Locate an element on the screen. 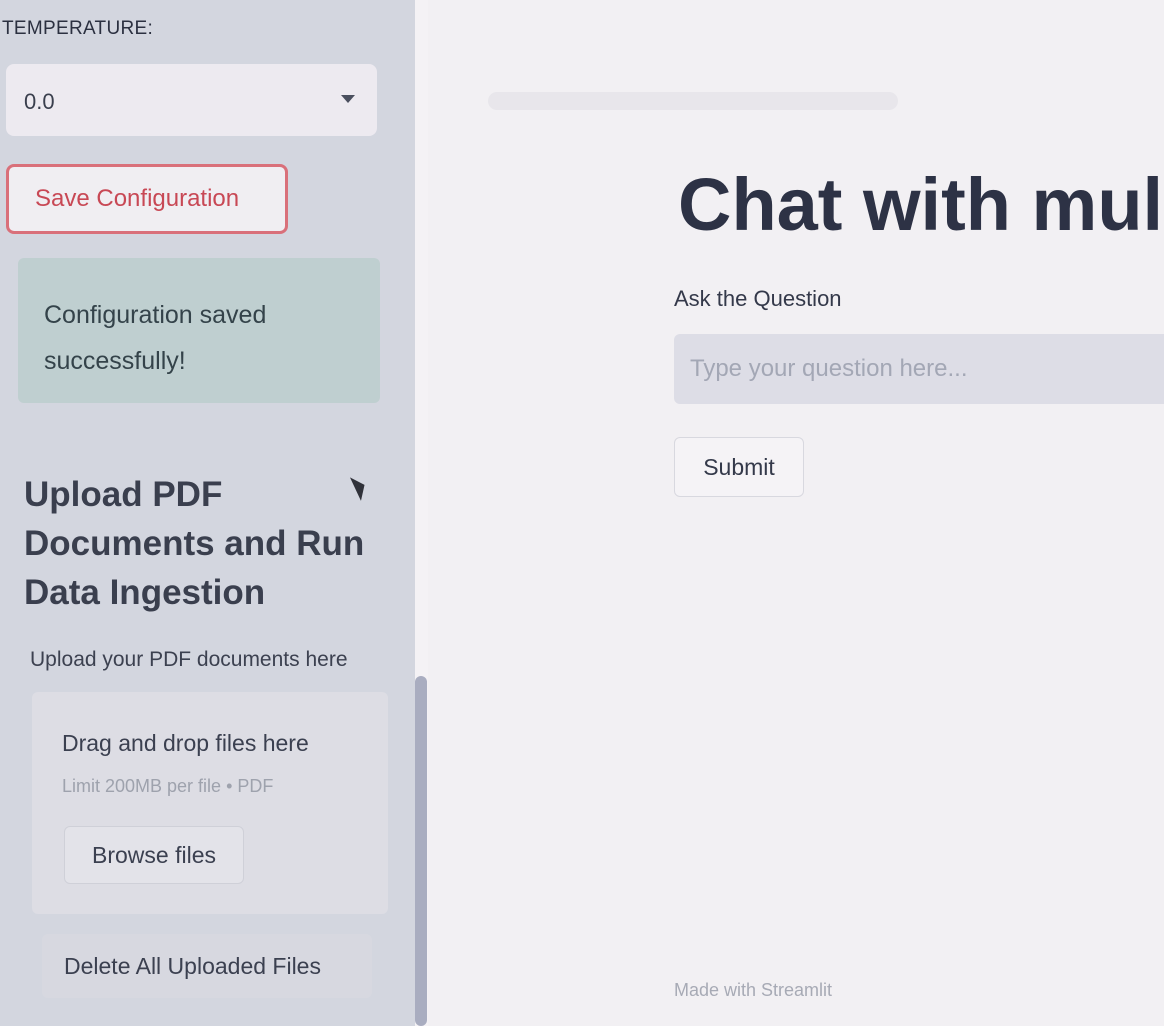 This screenshot has width=1164, height=1026. success-message: Configuration saved successfully! is located at coordinates (155, 338).